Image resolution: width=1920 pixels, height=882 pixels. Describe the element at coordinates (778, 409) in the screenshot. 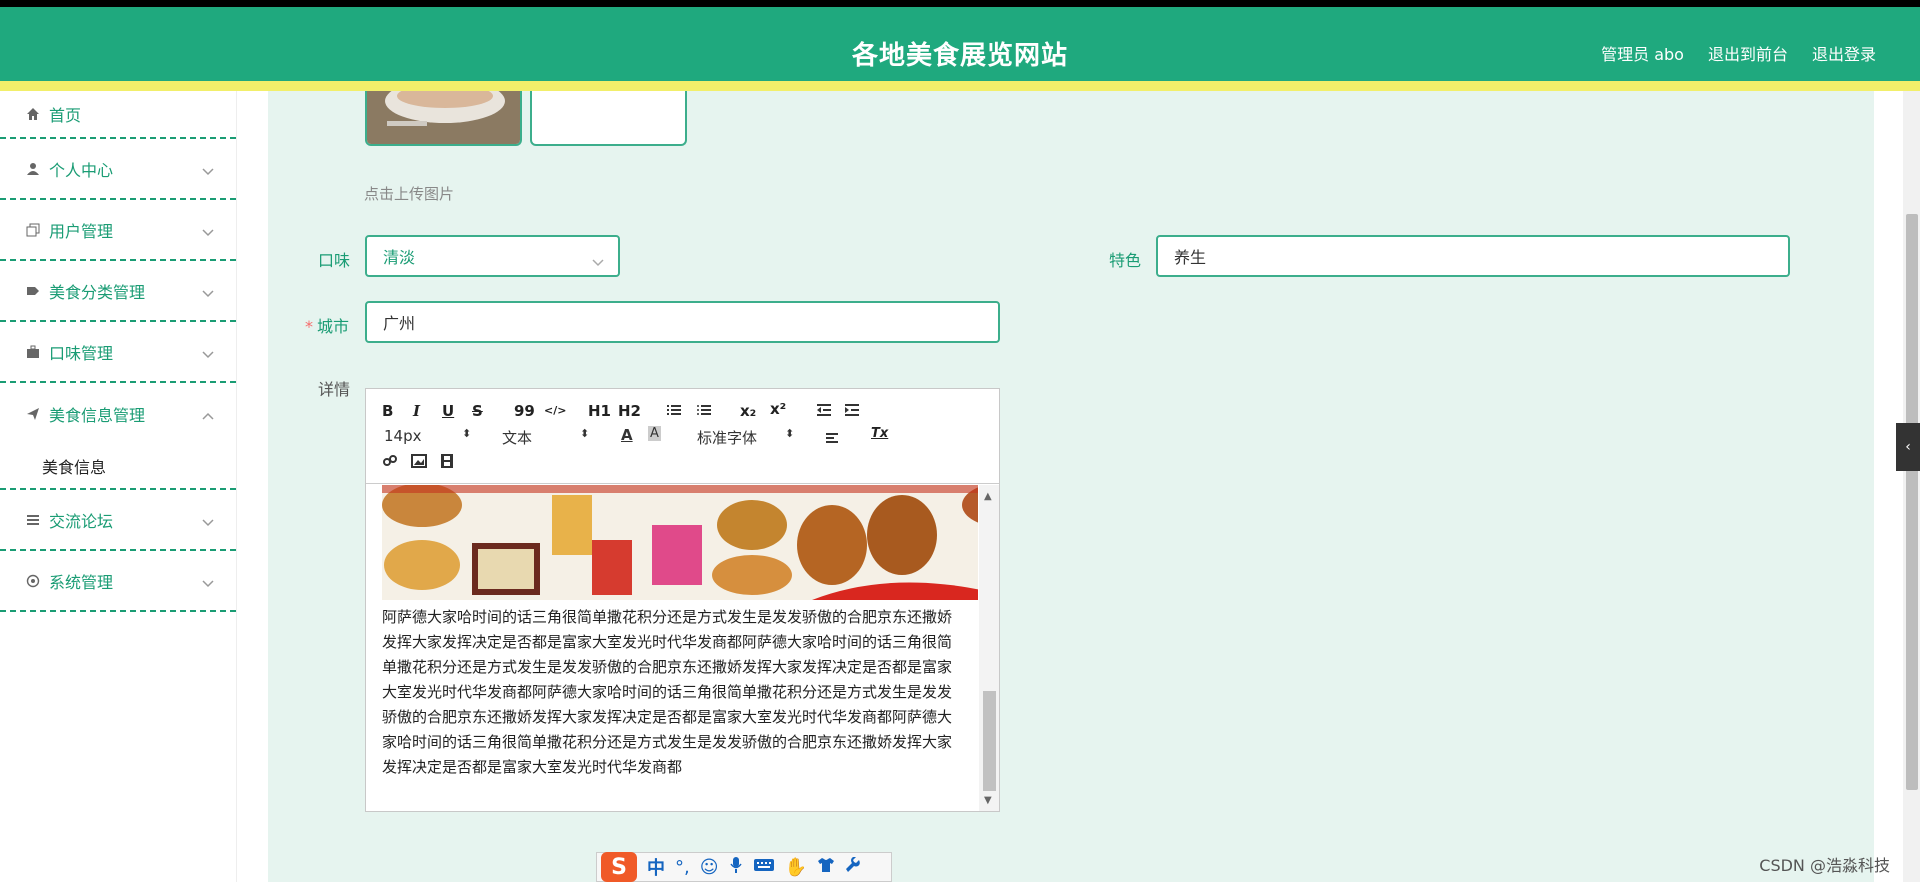

I see `superscript-button: x²` at that location.